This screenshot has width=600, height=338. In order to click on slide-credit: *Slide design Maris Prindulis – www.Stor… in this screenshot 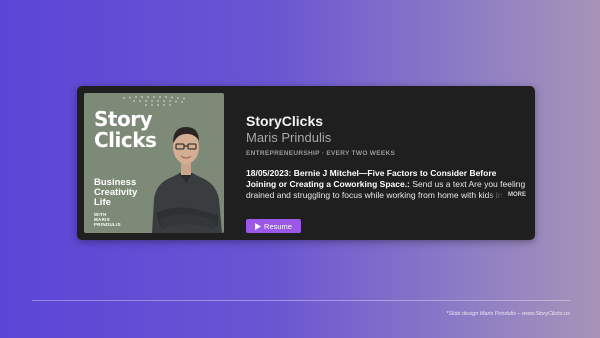, I will do `click(508, 314)`.